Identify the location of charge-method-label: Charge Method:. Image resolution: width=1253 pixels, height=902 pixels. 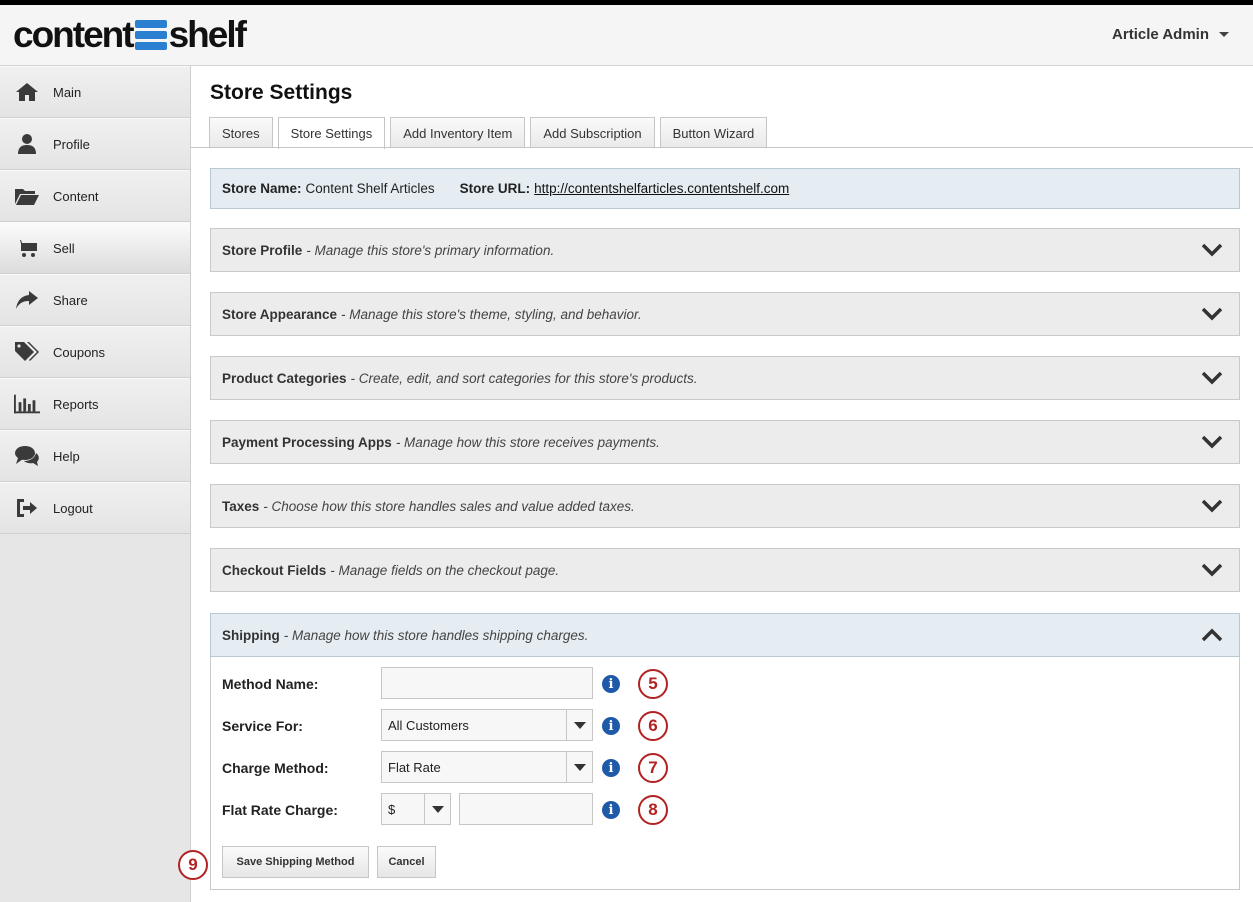
(275, 768).